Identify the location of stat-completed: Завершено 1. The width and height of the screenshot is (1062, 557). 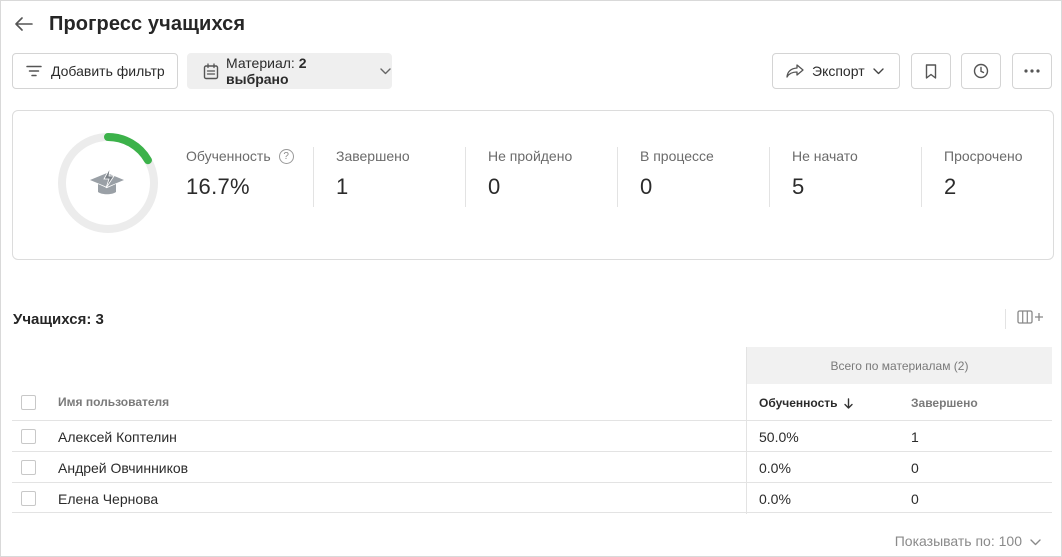
(373, 177).